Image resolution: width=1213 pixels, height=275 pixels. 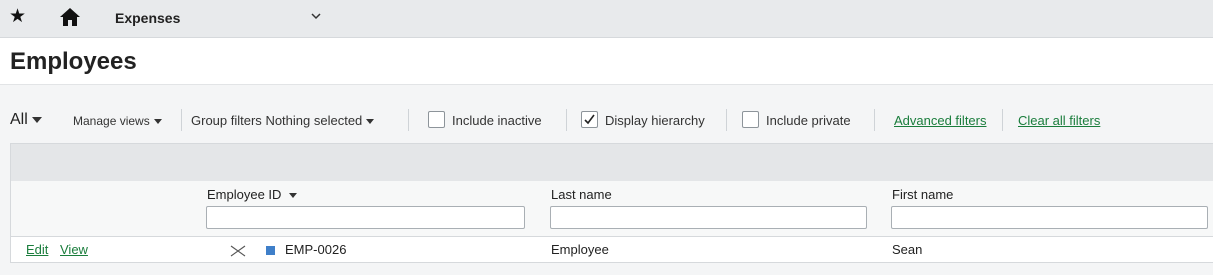 What do you see at coordinates (316, 16) in the screenshot?
I see `chevron-down-icon` at bounding box center [316, 16].